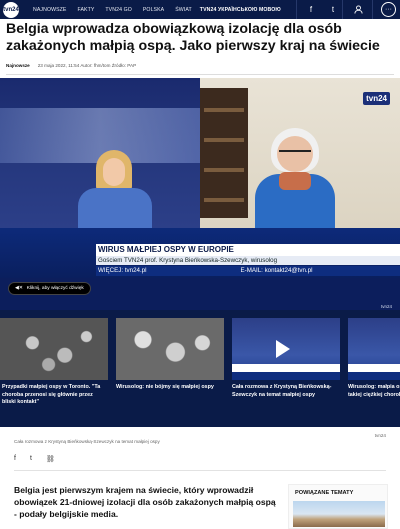 This screenshot has height=529, width=400. Describe the element at coordinates (248, 250) in the screenshot. I see `lower-third-title: WIRUS MAŁPIEJ OSPY W EUROPIE` at that location.